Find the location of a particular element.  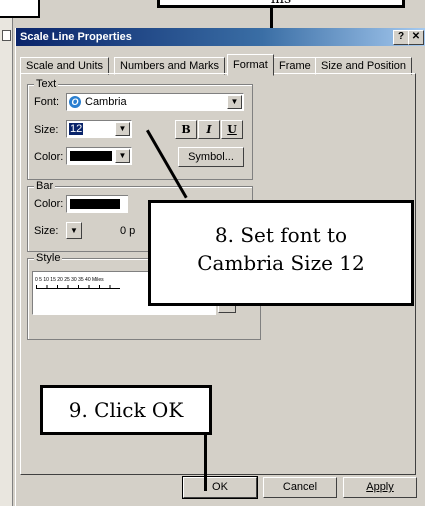

text-color-label: Color: is located at coordinates (49, 157).